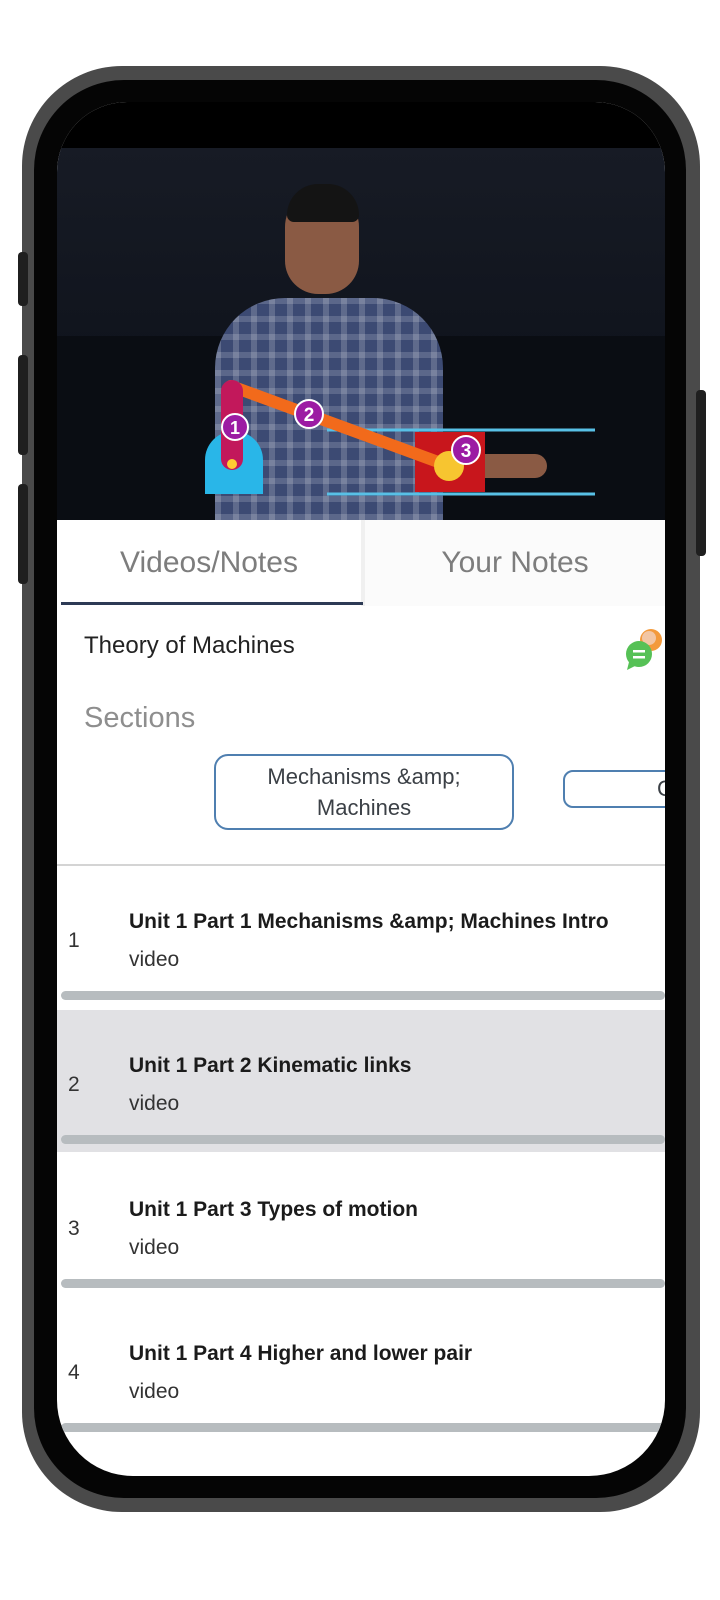 The width and height of the screenshot is (720, 1600). I want to click on lesson-row-active: 2 Unit 1 Part 2 Kinematic links video, so click(361, 1081).